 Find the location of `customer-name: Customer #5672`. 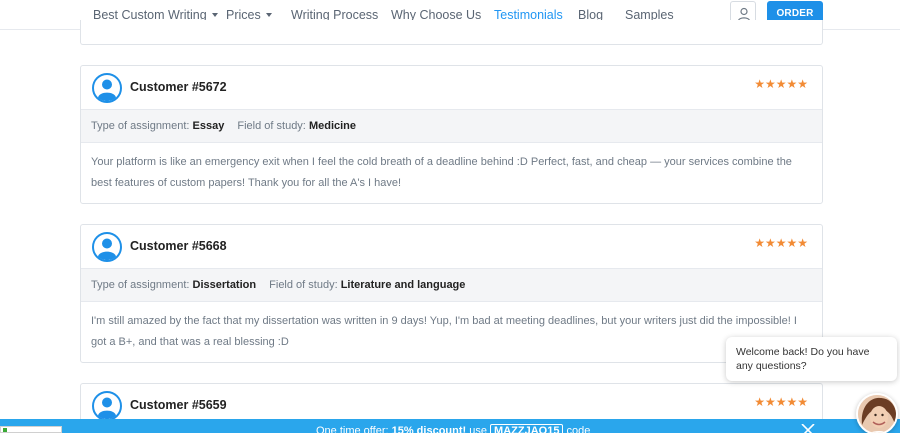

customer-name: Customer #5672 is located at coordinates (178, 87).